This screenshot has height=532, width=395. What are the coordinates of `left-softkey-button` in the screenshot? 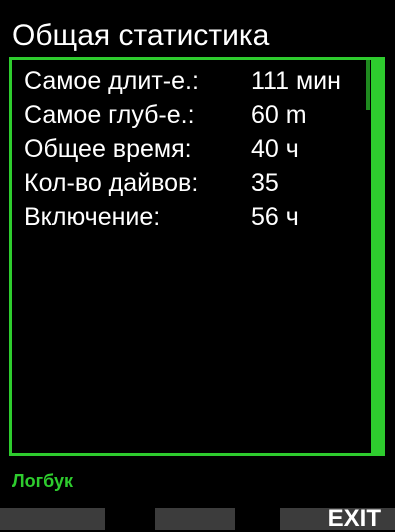 It's located at (52, 519).